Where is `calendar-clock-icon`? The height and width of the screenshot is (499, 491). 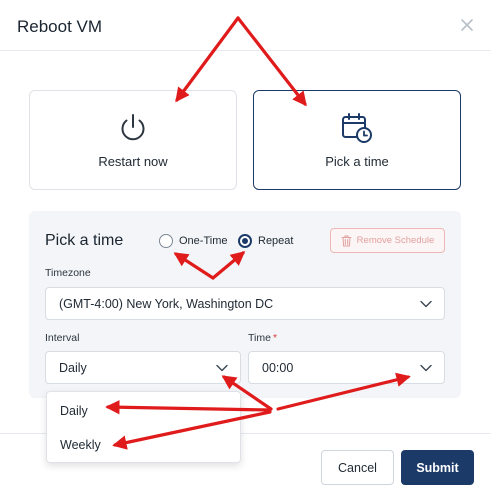
calendar-clock-icon is located at coordinates (357, 128).